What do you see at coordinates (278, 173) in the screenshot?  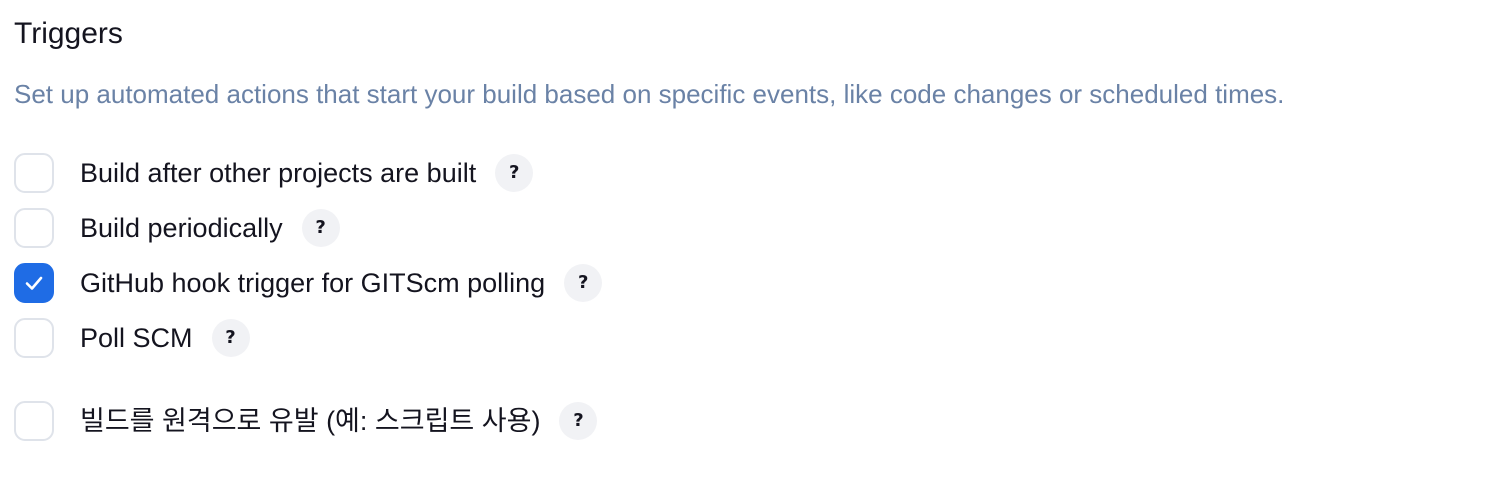 I see `trigger-option-label: Build after other projects are built` at bounding box center [278, 173].